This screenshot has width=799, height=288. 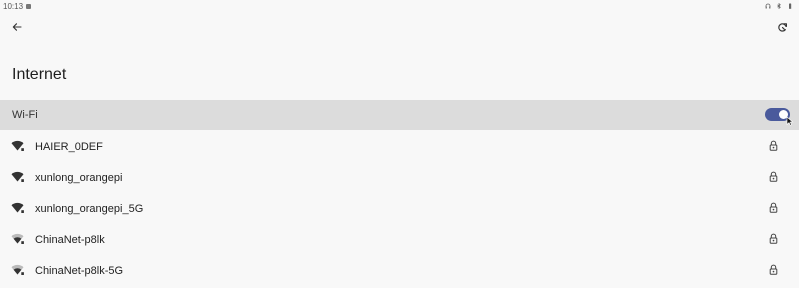 What do you see at coordinates (79, 271) in the screenshot?
I see `network-name: ChinaNet-p8lk-5G` at bounding box center [79, 271].